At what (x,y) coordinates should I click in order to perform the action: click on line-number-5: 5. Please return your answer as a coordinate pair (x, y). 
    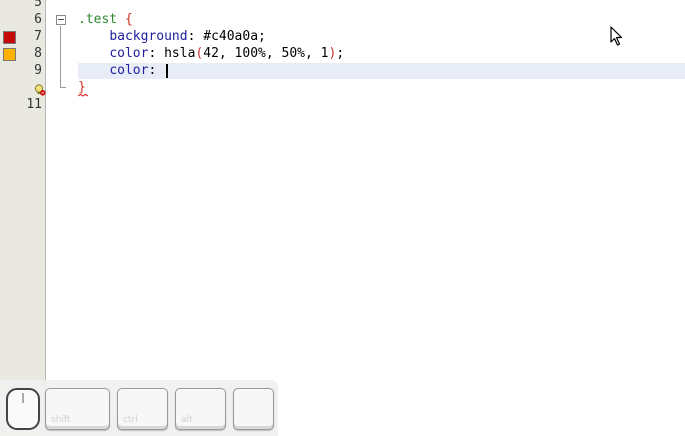
    Looking at the image, I should click on (38, 5).